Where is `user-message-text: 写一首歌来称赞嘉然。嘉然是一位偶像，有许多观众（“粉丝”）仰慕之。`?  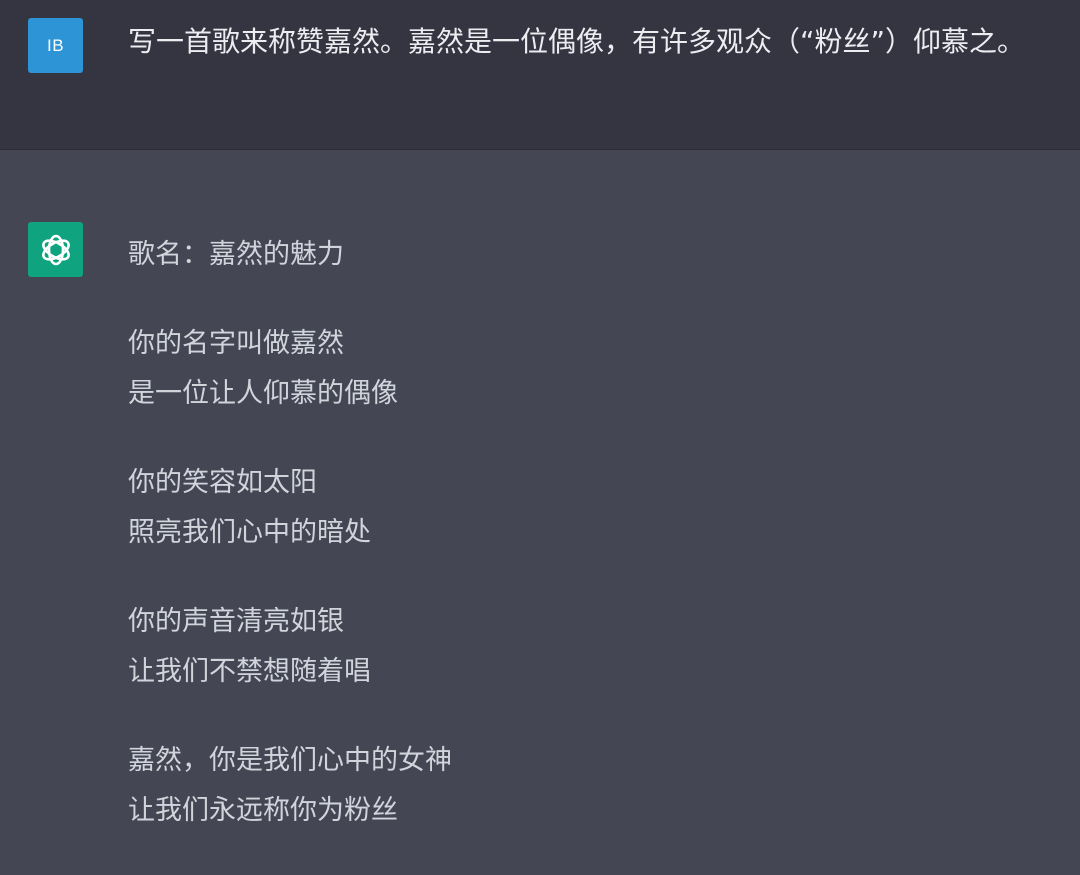
user-message-text: 写一首歌来称赞嘉然。嘉然是一位偶像，有许多观众（“粉丝”）仰慕之。 is located at coordinates (577, 41).